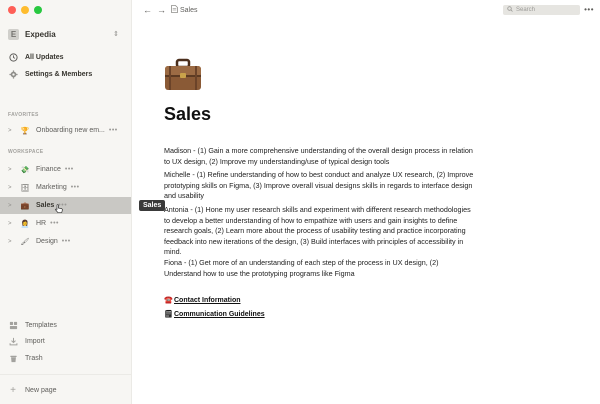 The image size is (600, 404). What do you see at coordinates (25, 242) in the screenshot?
I see `paintbrush-icon: 🖌` at bounding box center [25, 242].